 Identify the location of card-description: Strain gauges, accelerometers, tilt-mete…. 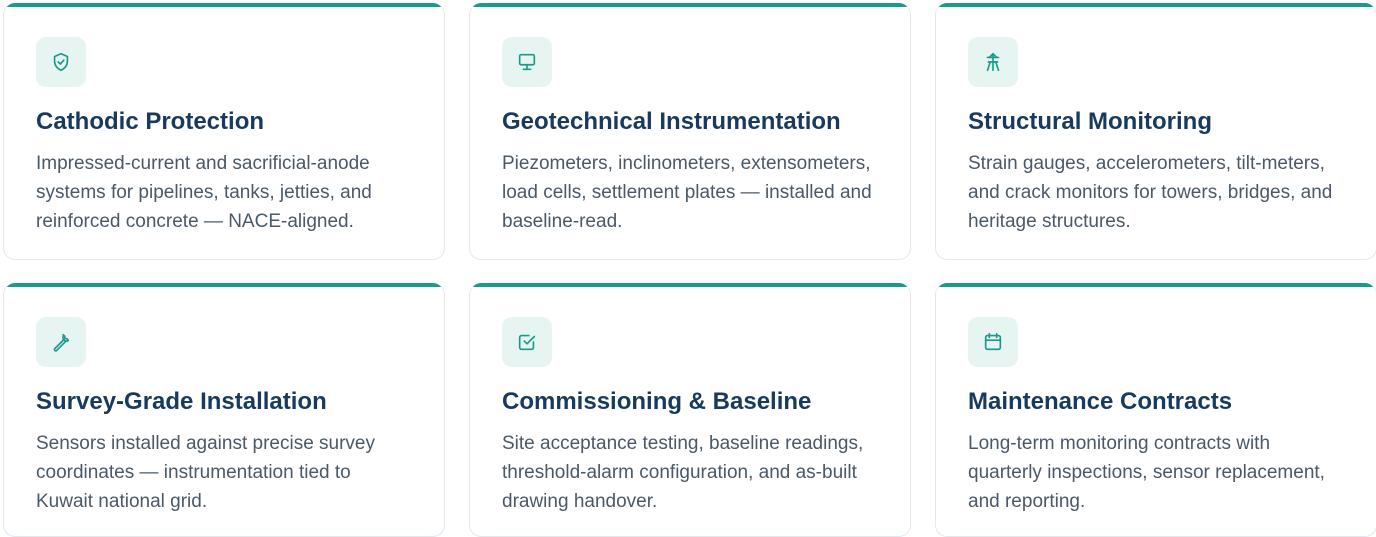
(1150, 192).